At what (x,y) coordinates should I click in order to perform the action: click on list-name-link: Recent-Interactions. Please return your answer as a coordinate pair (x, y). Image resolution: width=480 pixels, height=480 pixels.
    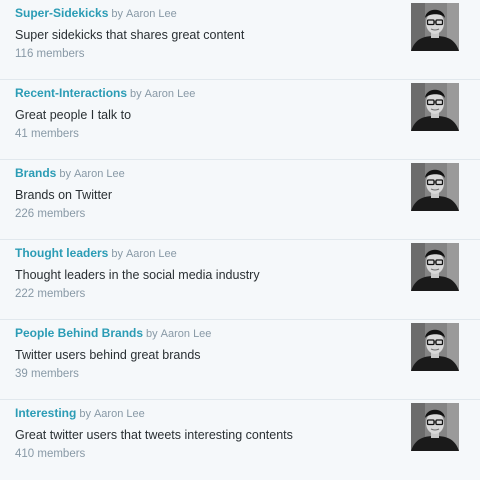
    Looking at the image, I should click on (71, 93).